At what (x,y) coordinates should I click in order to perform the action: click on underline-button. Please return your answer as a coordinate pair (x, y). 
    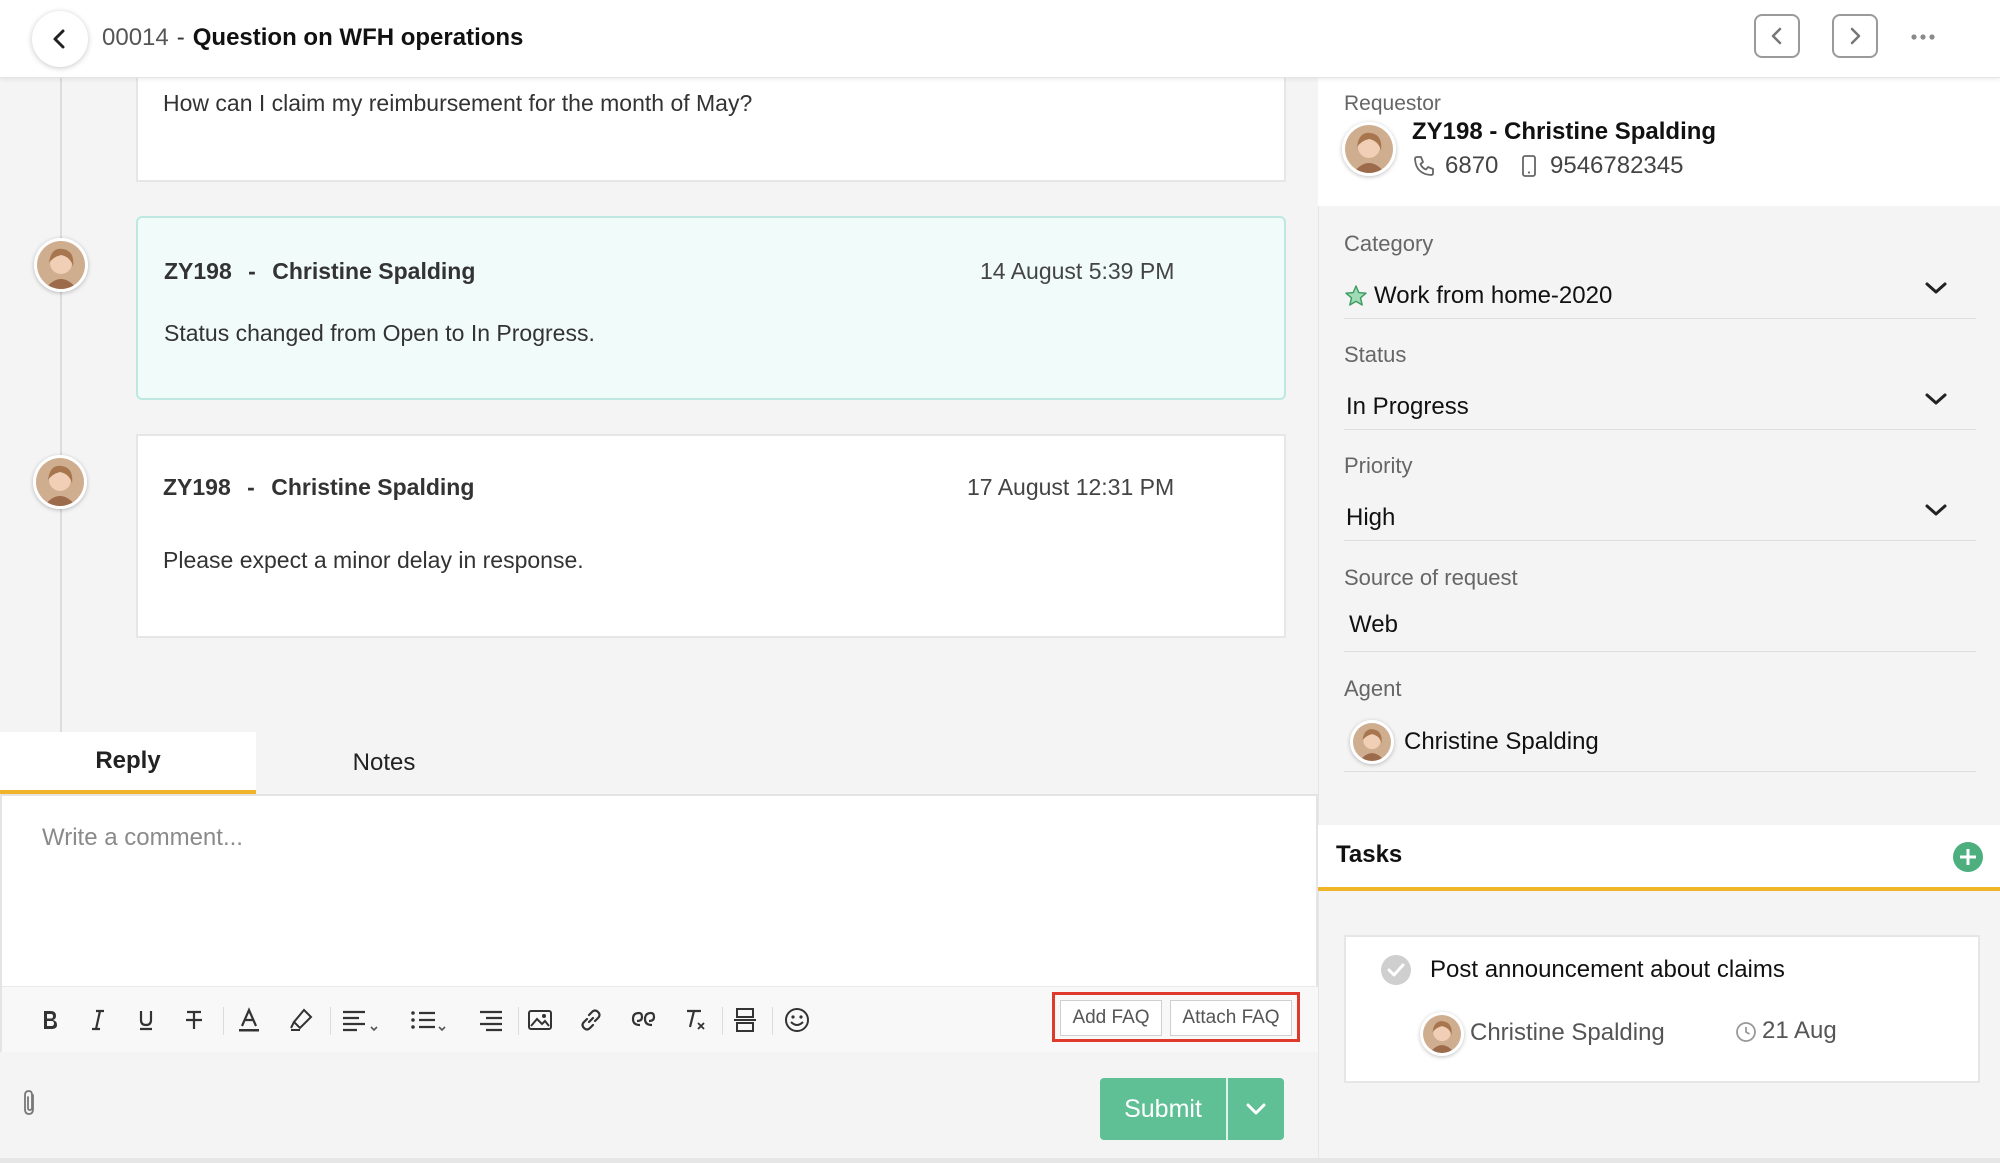
    Looking at the image, I should click on (146, 1020).